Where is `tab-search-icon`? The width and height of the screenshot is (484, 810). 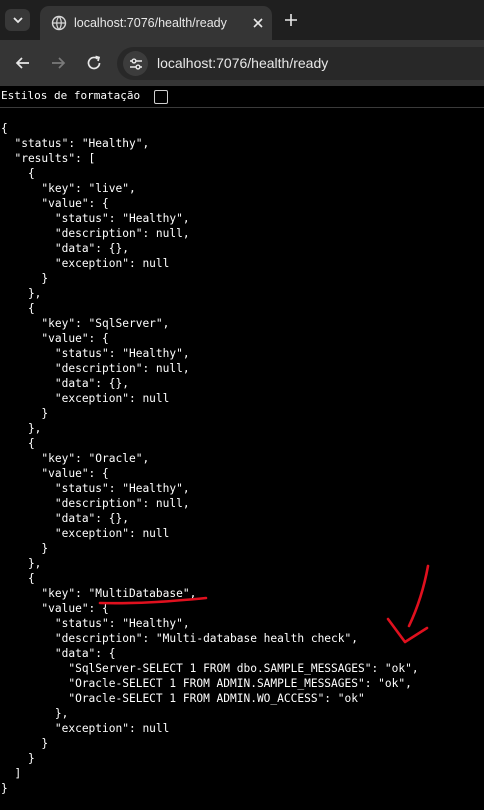
tab-search-icon is located at coordinates (17, 20).